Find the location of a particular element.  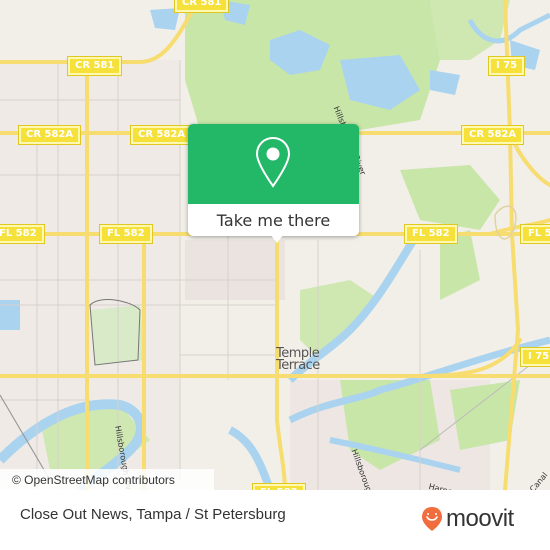

road-label-cr582a-right: CR 582A is located at coordinates (492, 135).